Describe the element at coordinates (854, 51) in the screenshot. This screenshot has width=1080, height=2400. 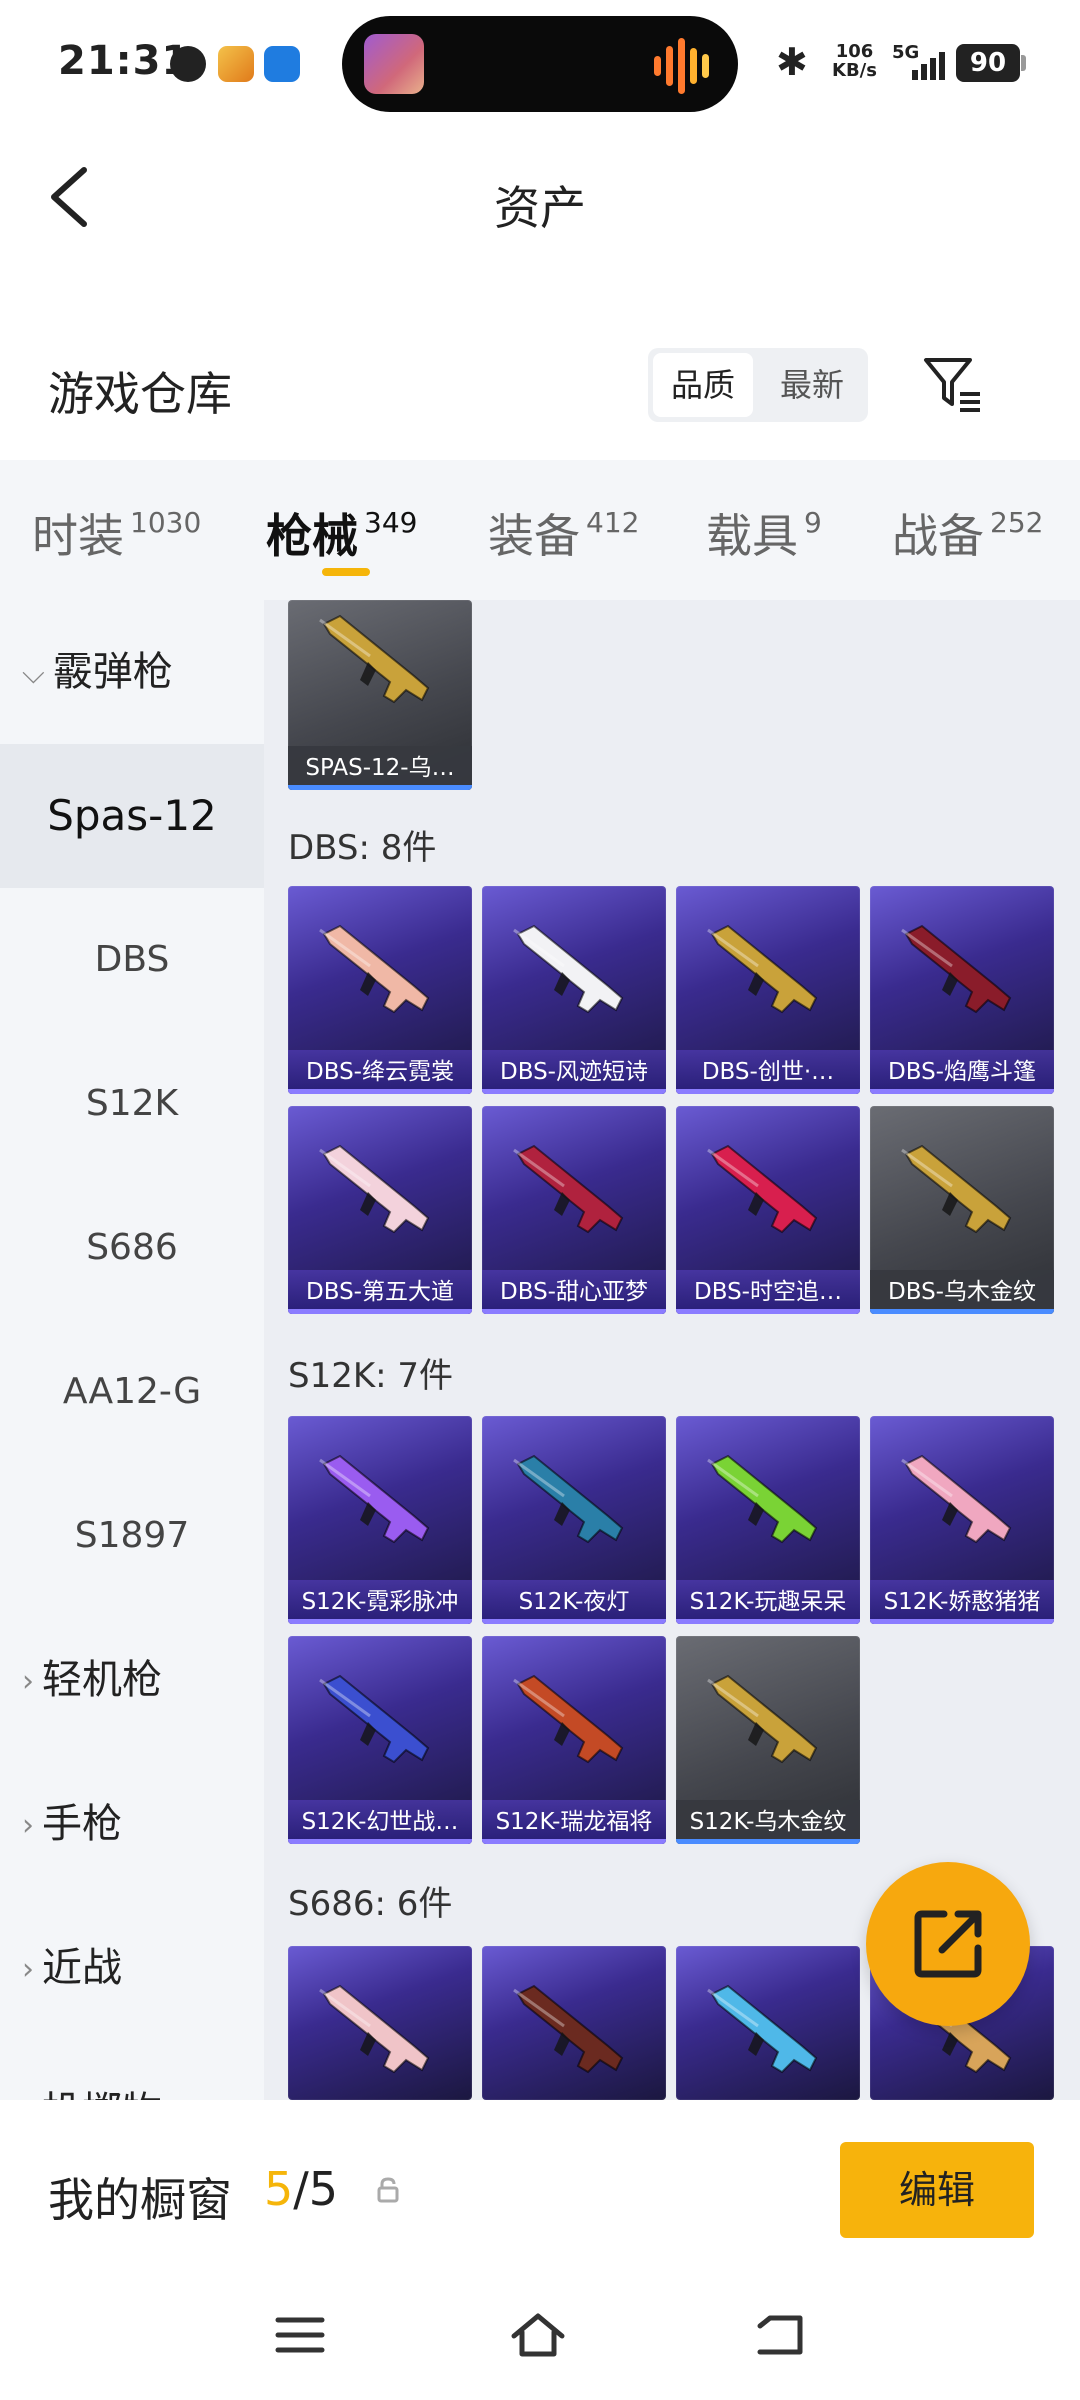
I see `net-speed-value: 106` at that location.